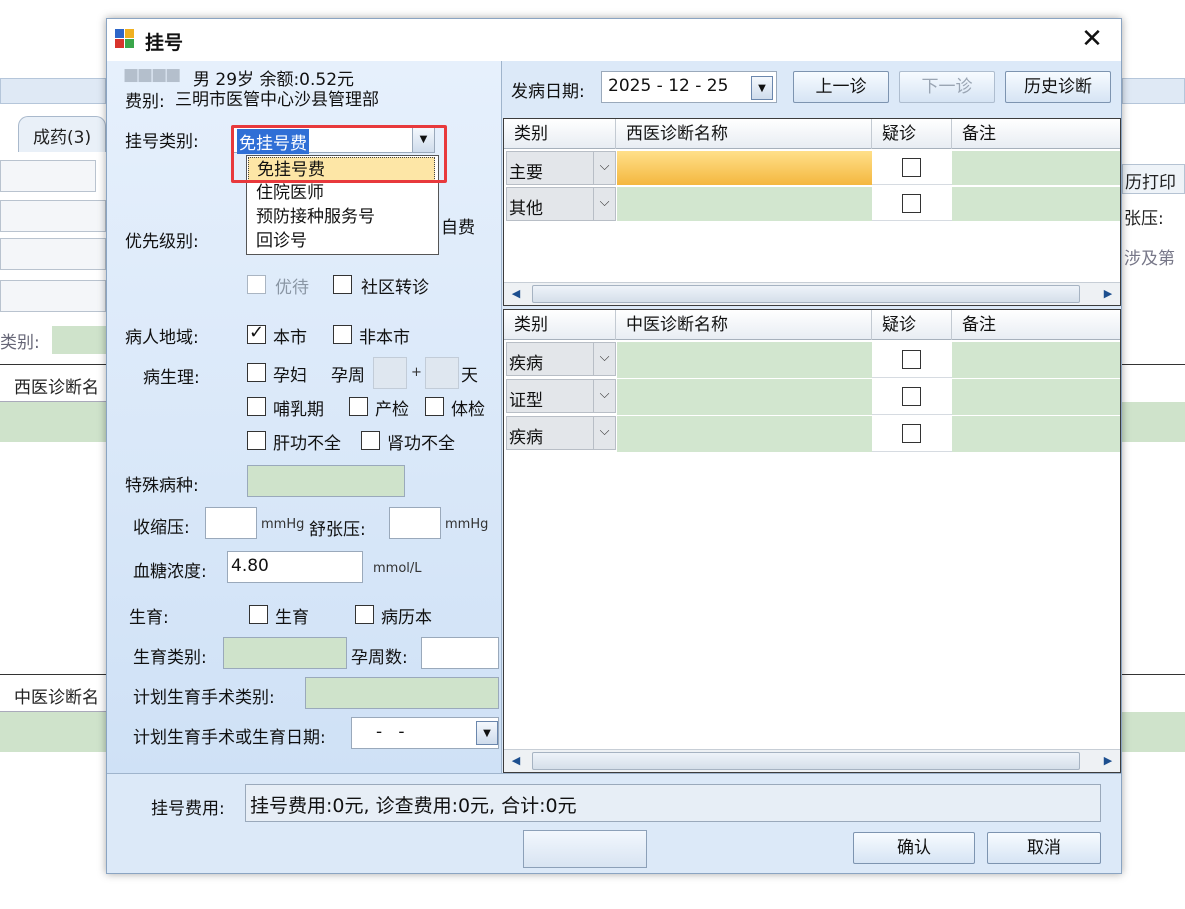 Image resolution: width=1185 pixels, height=909 pixels. What do you see at coordinates (258, 614) in the screenshot?
I see `fertility-checkbox` at bounding box center [258, 614].